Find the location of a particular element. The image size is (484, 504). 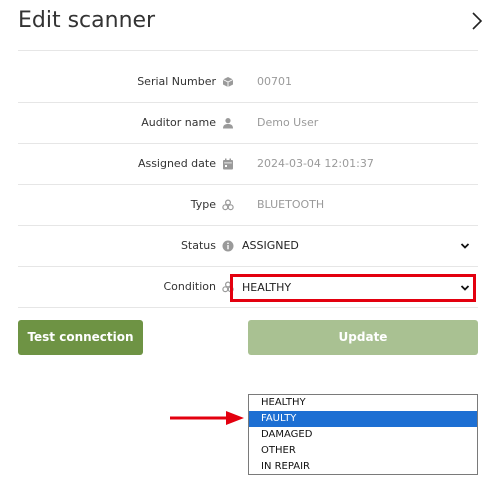

status-select: ASSIGNED is located at coordinates (353, 246).